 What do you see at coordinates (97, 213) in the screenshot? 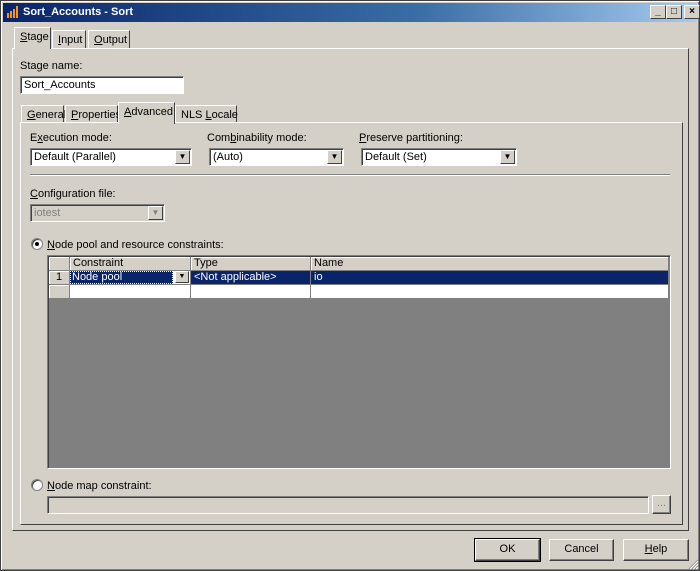
I see `configuration-file-select: iotest ▼` at bounding box center [97, 213].